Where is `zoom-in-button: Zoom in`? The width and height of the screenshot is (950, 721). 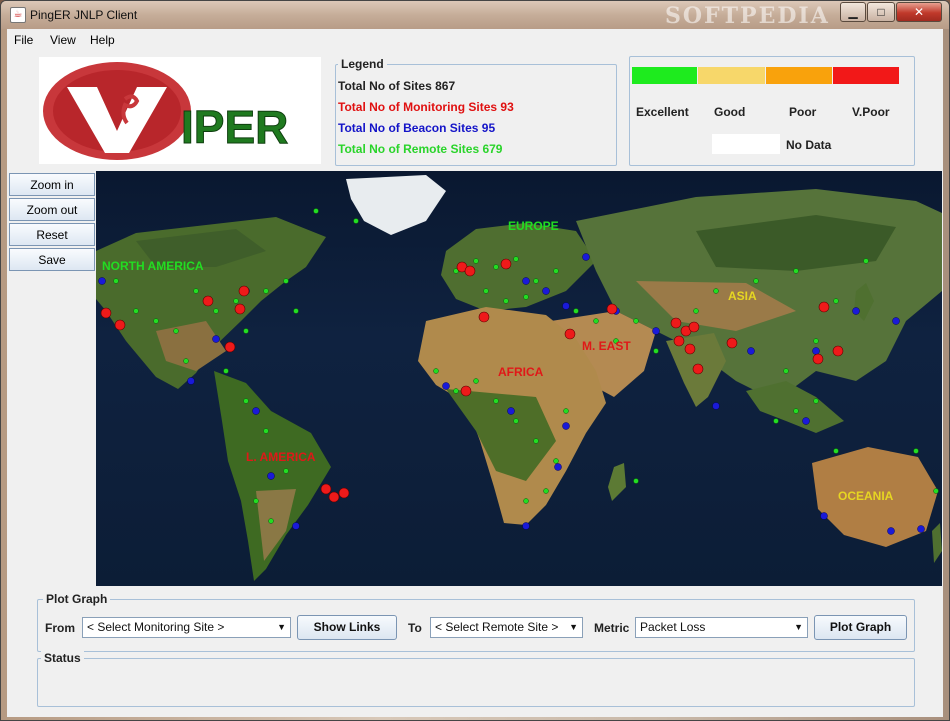 zoom-in-button: Zoom in is located at coordinates (52, 184).